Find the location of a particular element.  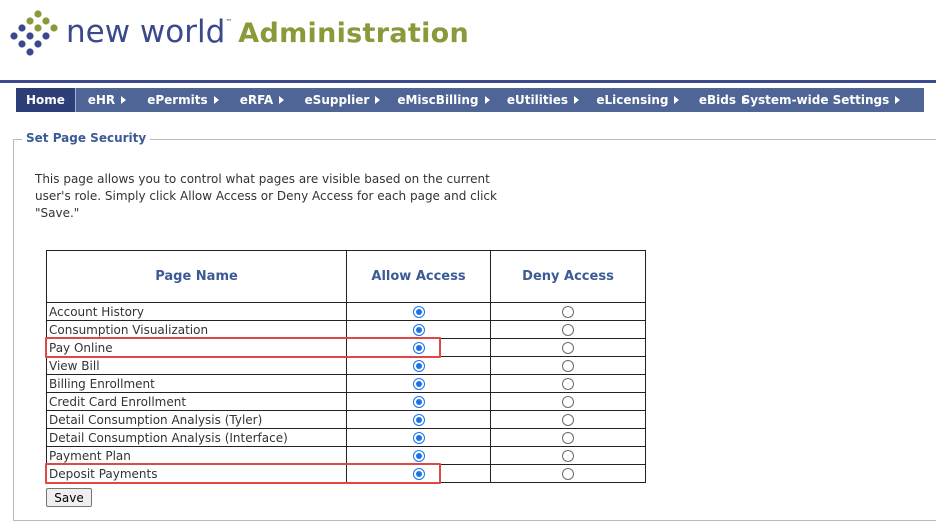

nav-item-label: System-wide Settings is located at coordinates (815, 100).